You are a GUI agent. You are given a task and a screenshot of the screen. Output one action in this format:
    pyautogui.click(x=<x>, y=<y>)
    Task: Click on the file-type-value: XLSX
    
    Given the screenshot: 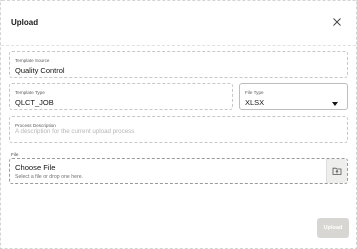 What is the action you would take?
    pyautogui.click(x=255, y=102)
    